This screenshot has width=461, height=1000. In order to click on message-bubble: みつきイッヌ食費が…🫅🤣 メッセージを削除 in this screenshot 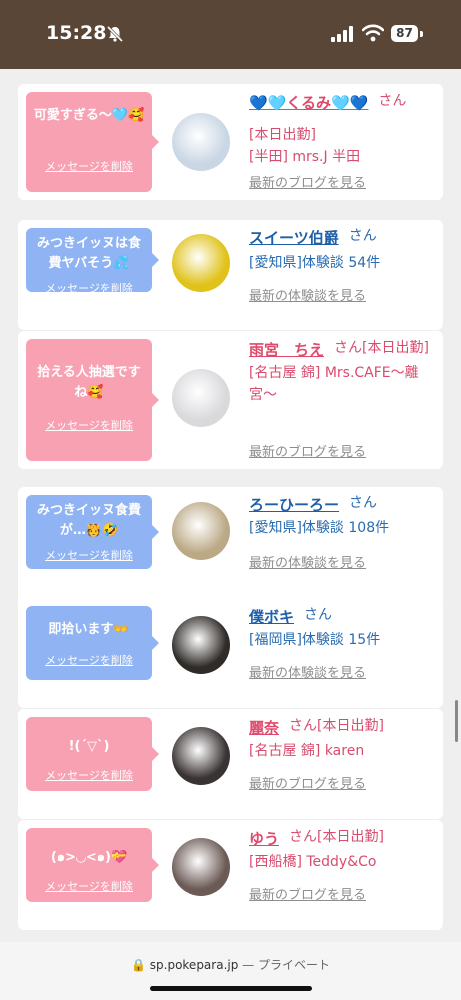, I will do `click(92, 532)`.